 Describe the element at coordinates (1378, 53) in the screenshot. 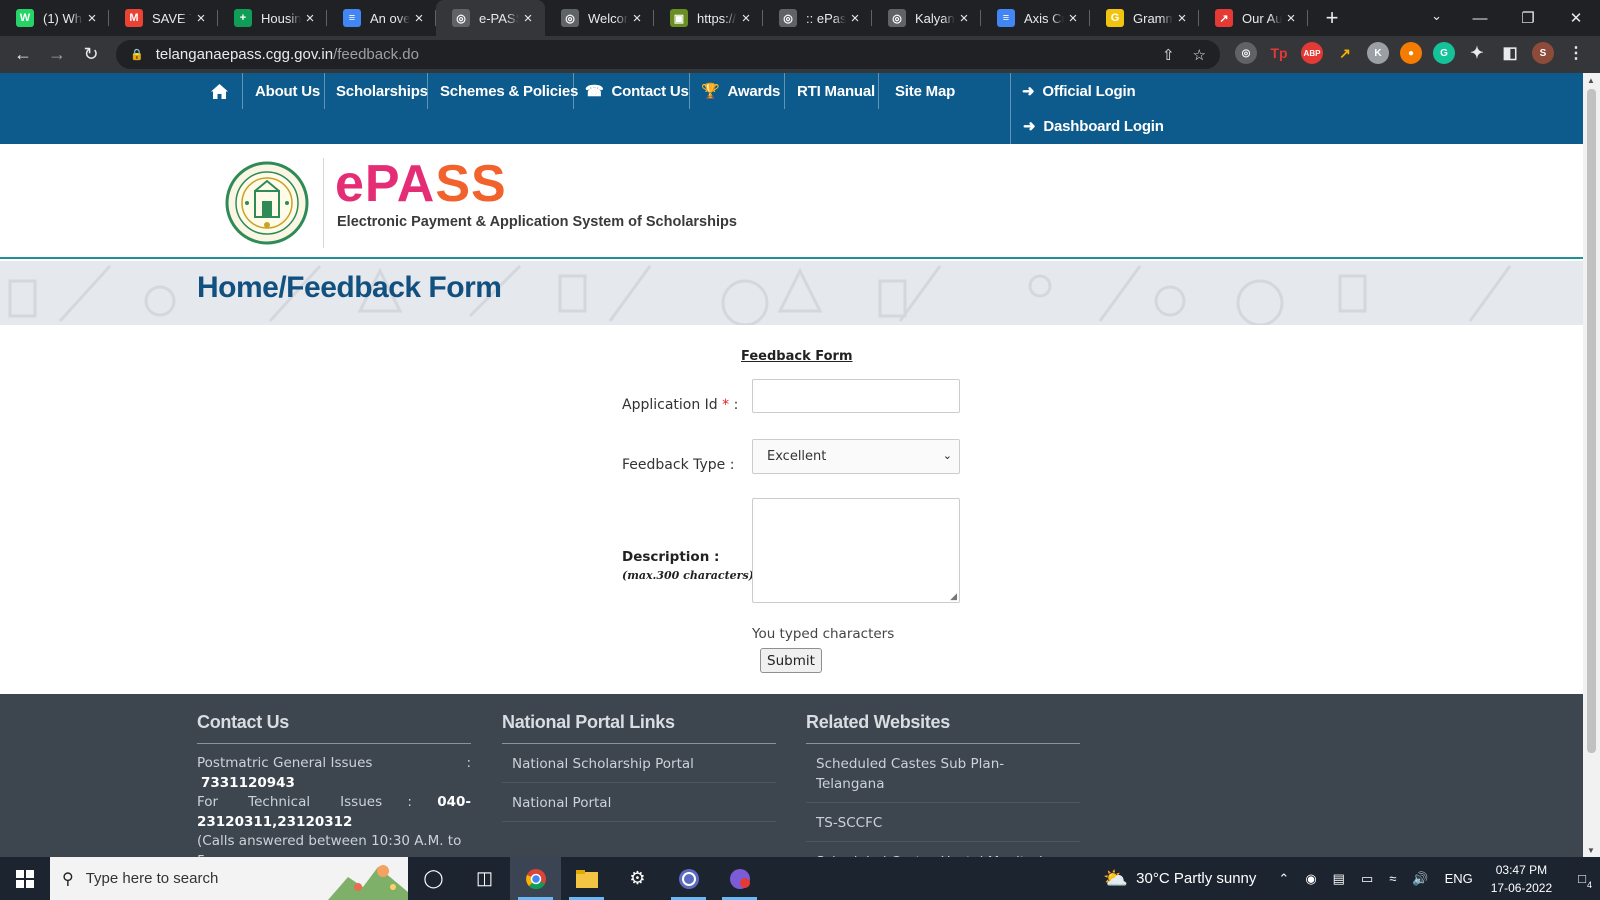

I see `extension-k-icon: K` at that location.